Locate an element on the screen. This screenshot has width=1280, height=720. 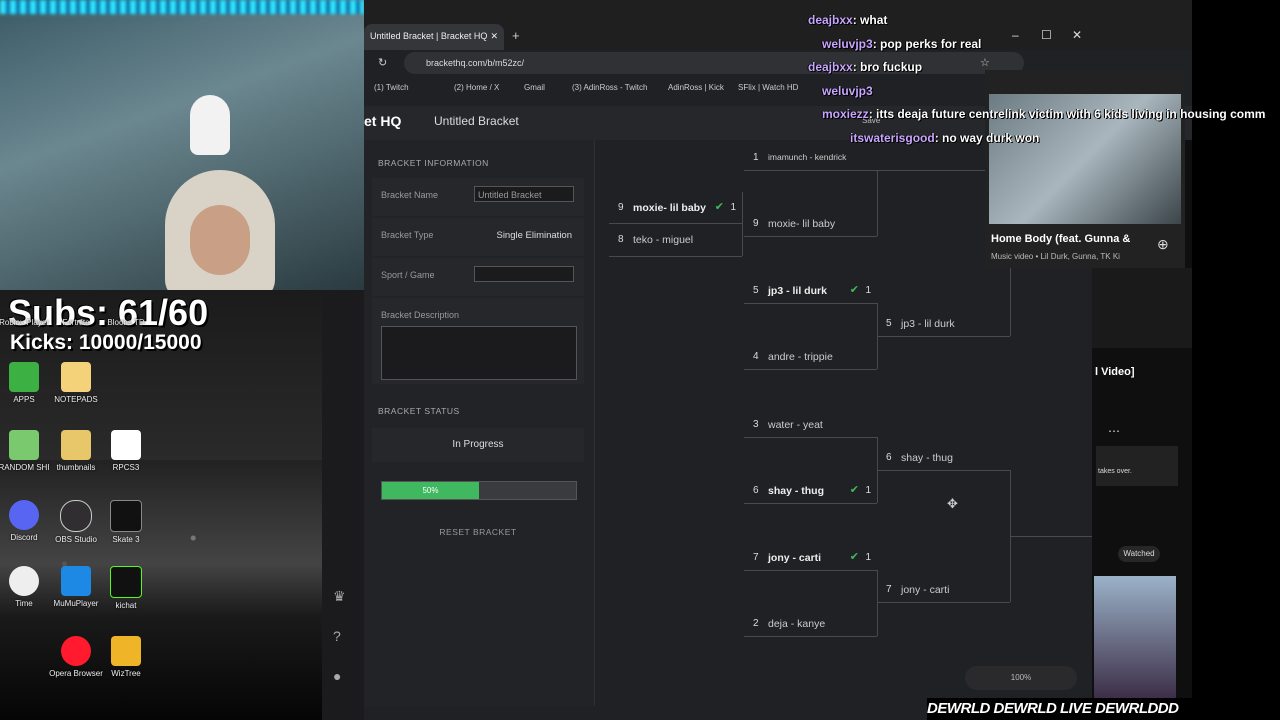
slot: 7 jony - carti is located at coordinates (943, 589).